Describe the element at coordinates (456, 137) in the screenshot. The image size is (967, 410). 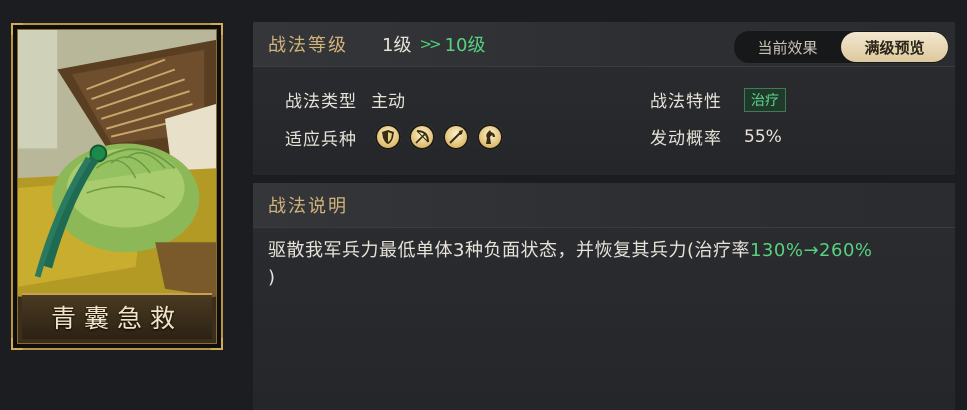
I see `spear-icon` at that location.